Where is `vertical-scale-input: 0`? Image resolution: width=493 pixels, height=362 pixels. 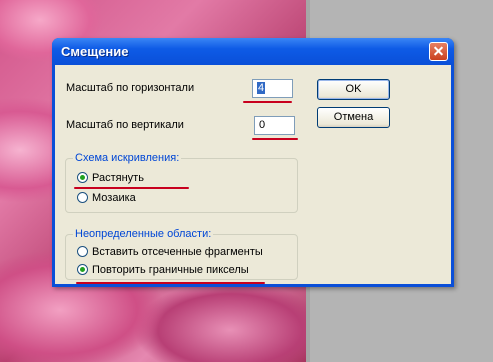
vertical-scale-input: 0 is located at coordinates (274, 125).